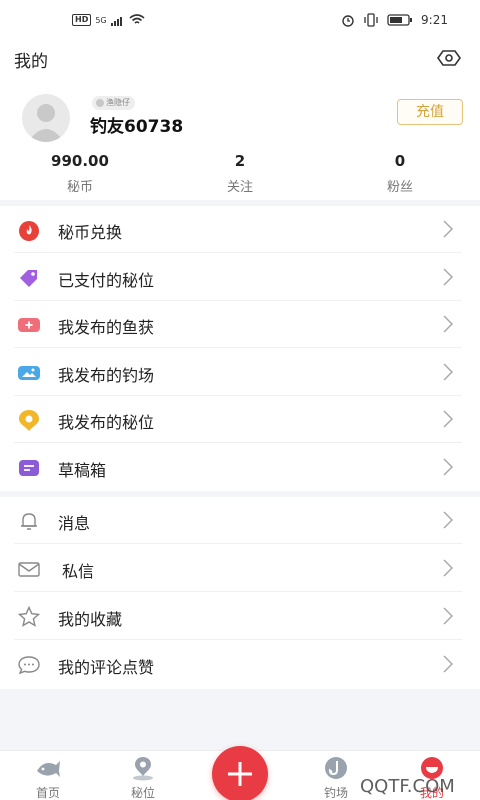 This screenshot has width=480, height=800. I want to click on status-left: HD 5G, so click(108, 20).